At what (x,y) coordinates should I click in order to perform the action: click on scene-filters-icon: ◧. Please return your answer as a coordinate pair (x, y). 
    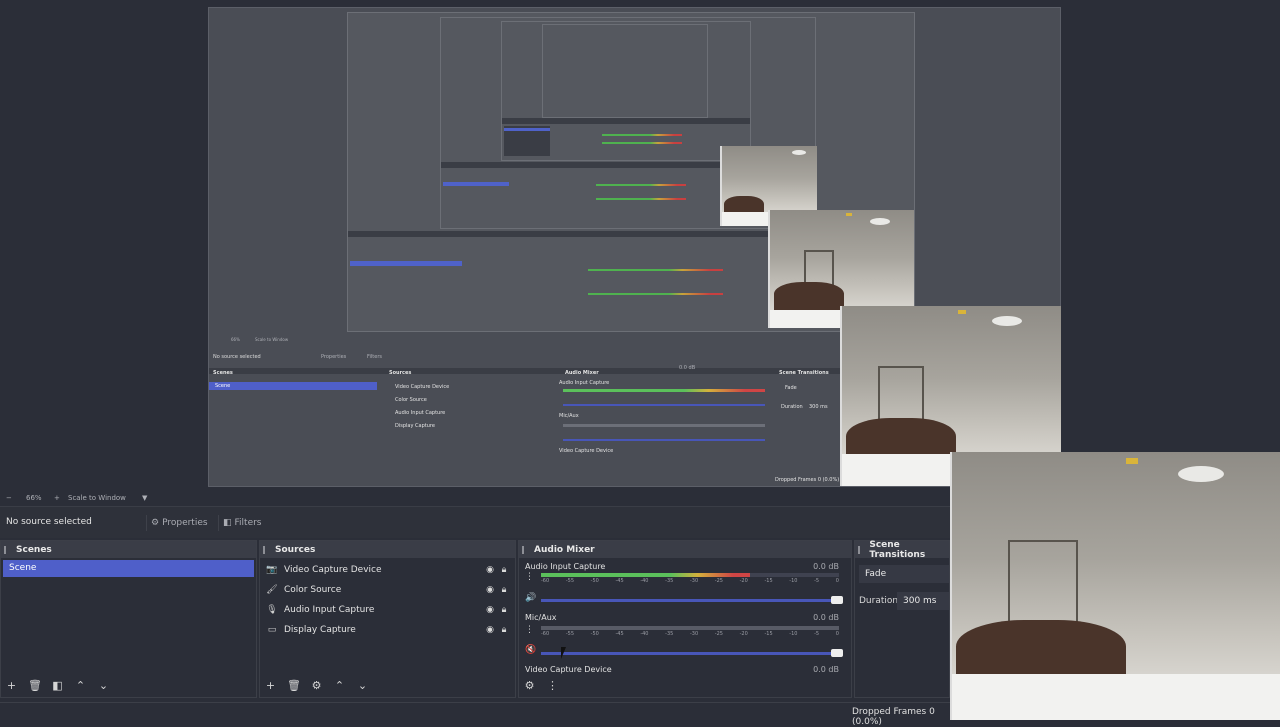
    Looking at the image, I should click on (57, 685).